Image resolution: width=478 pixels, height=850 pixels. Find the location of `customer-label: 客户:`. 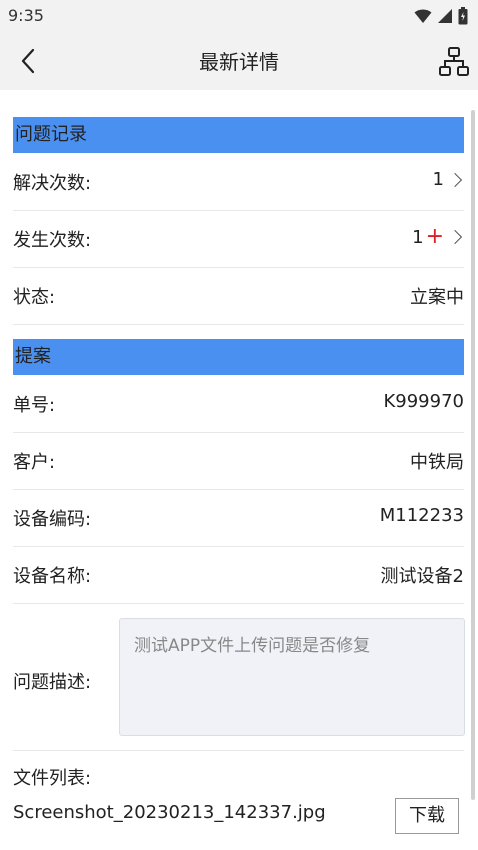

customer-label: 客户: is located at coordinates (34, 462).